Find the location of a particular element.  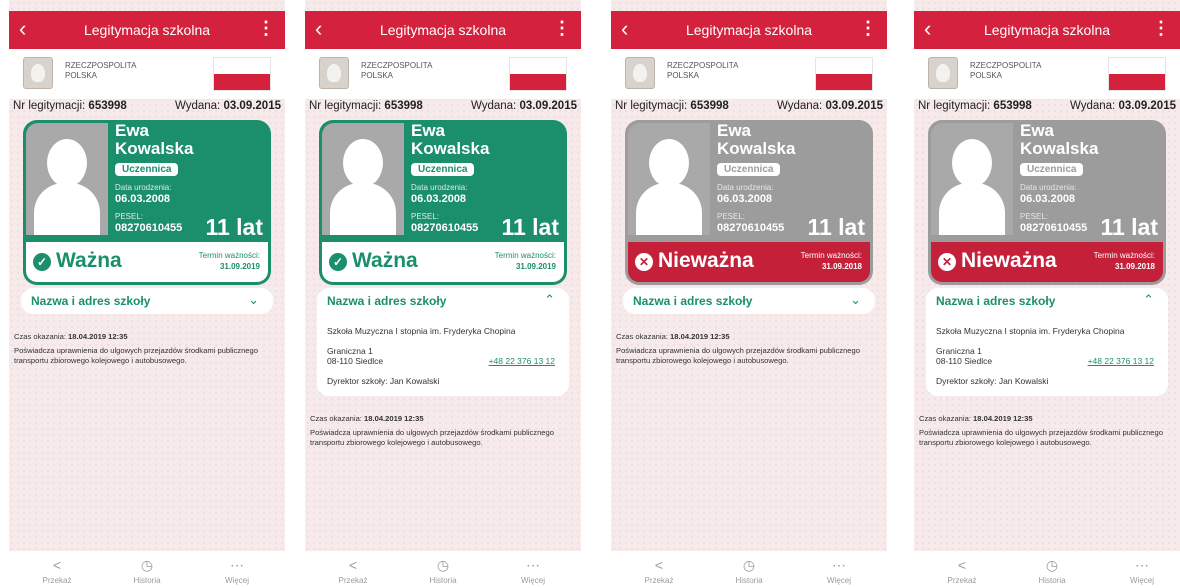

status-badge: ✕ Nieważna Termin ważności: 31.09.2018 is located at coordinates (1047, 262).